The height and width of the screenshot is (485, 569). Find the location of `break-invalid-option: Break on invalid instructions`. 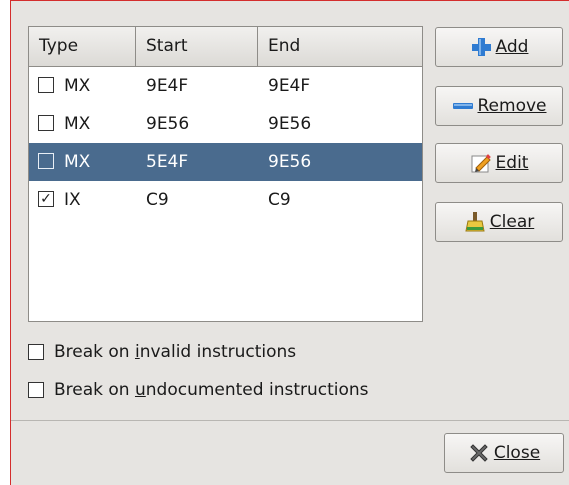

break-invalid-option: Break on invalid instructions is located at coordinates (162, 352).